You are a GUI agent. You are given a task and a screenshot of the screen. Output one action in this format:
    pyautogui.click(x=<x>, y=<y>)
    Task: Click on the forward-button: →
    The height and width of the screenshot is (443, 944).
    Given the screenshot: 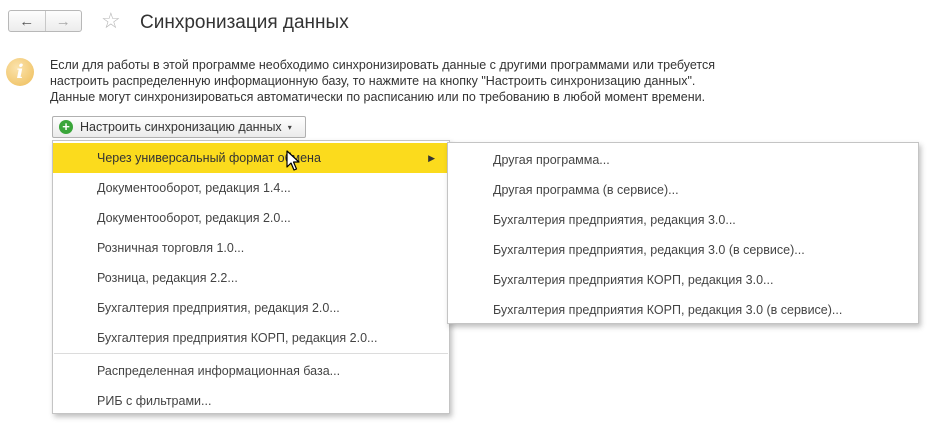 What is the action you would take?
    pyautogui.click(x=63, y=21)
    